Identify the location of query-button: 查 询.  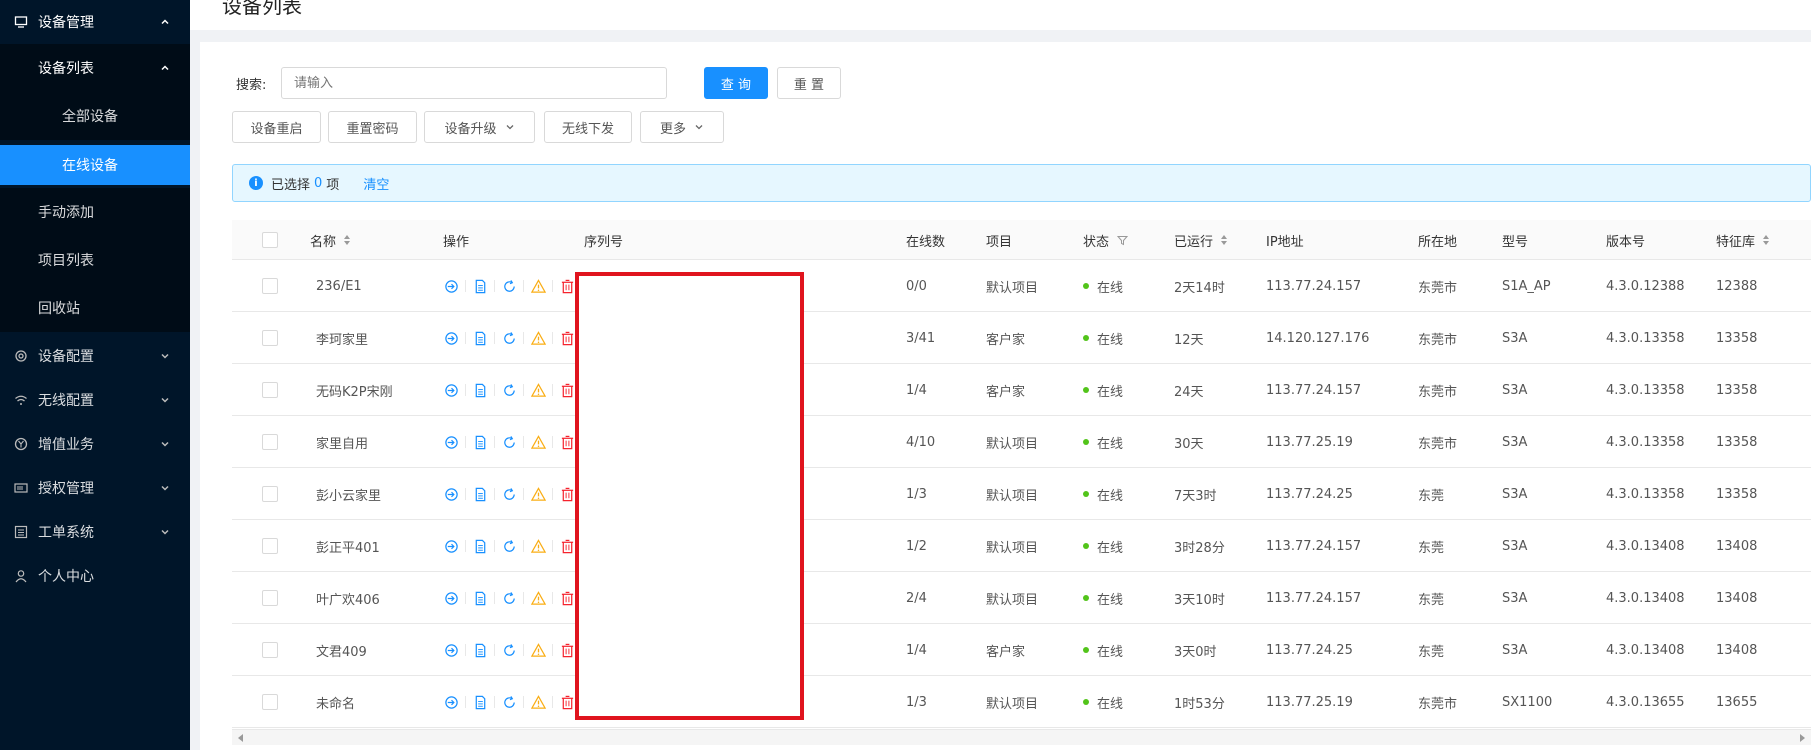
(736, 83).